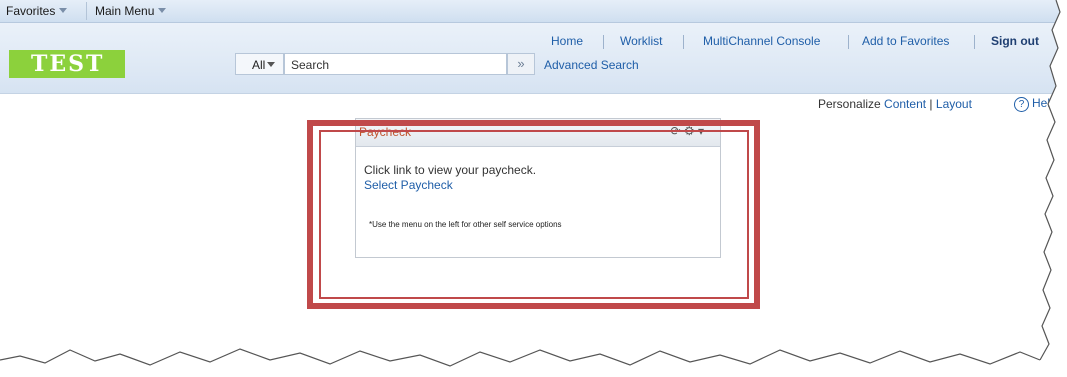 The width and height of the screenshot is (1067, 377). I want to click on nav-multichannel-console-link: MultiChannel Console, so click(761, 41).